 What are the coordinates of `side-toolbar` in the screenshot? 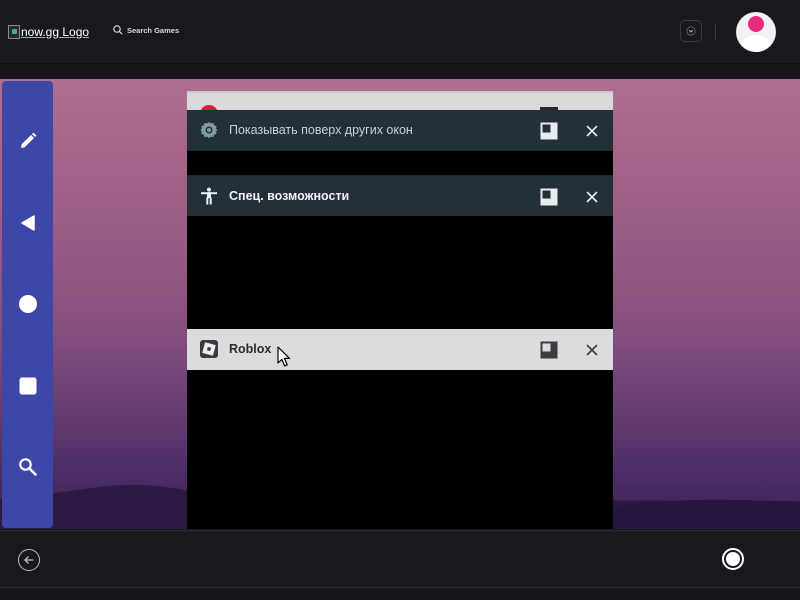 It's located at (27, 304).